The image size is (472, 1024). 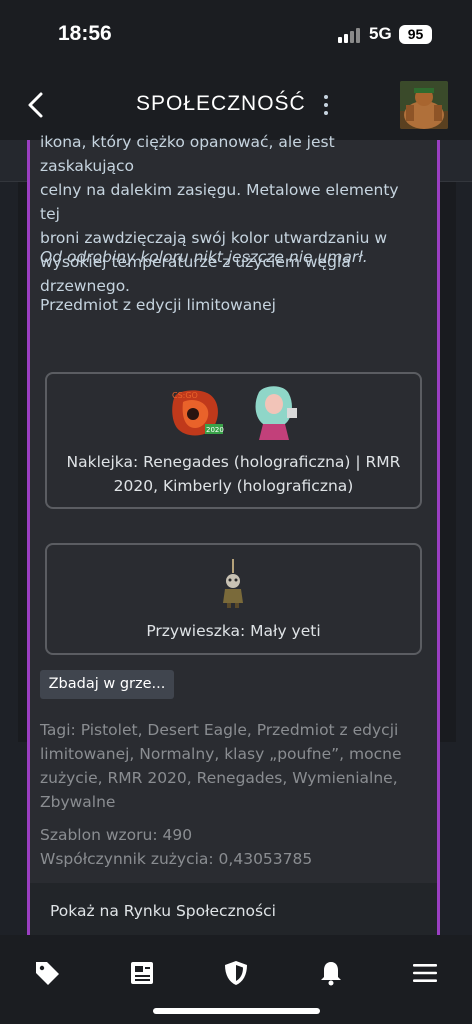 I want to click on avatar-image, so click(x=424, y=105).